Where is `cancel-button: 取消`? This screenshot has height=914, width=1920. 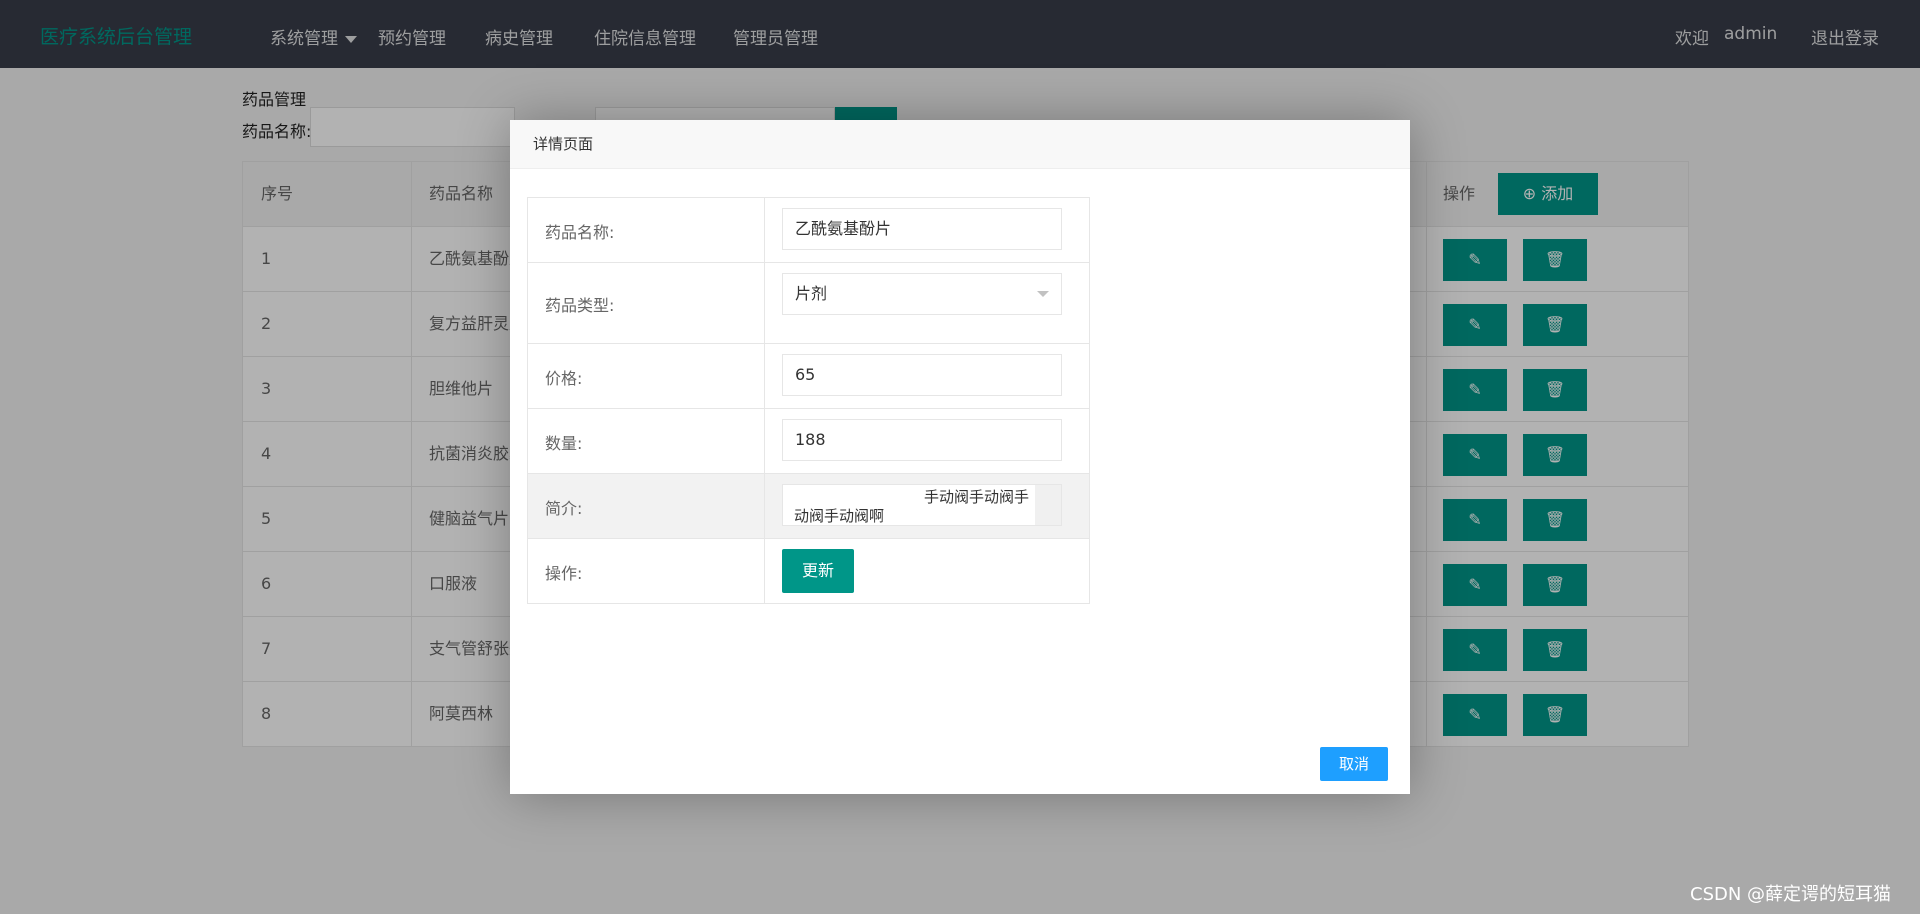
cancel-button: 取消 is located at coordinates (1354, 764).